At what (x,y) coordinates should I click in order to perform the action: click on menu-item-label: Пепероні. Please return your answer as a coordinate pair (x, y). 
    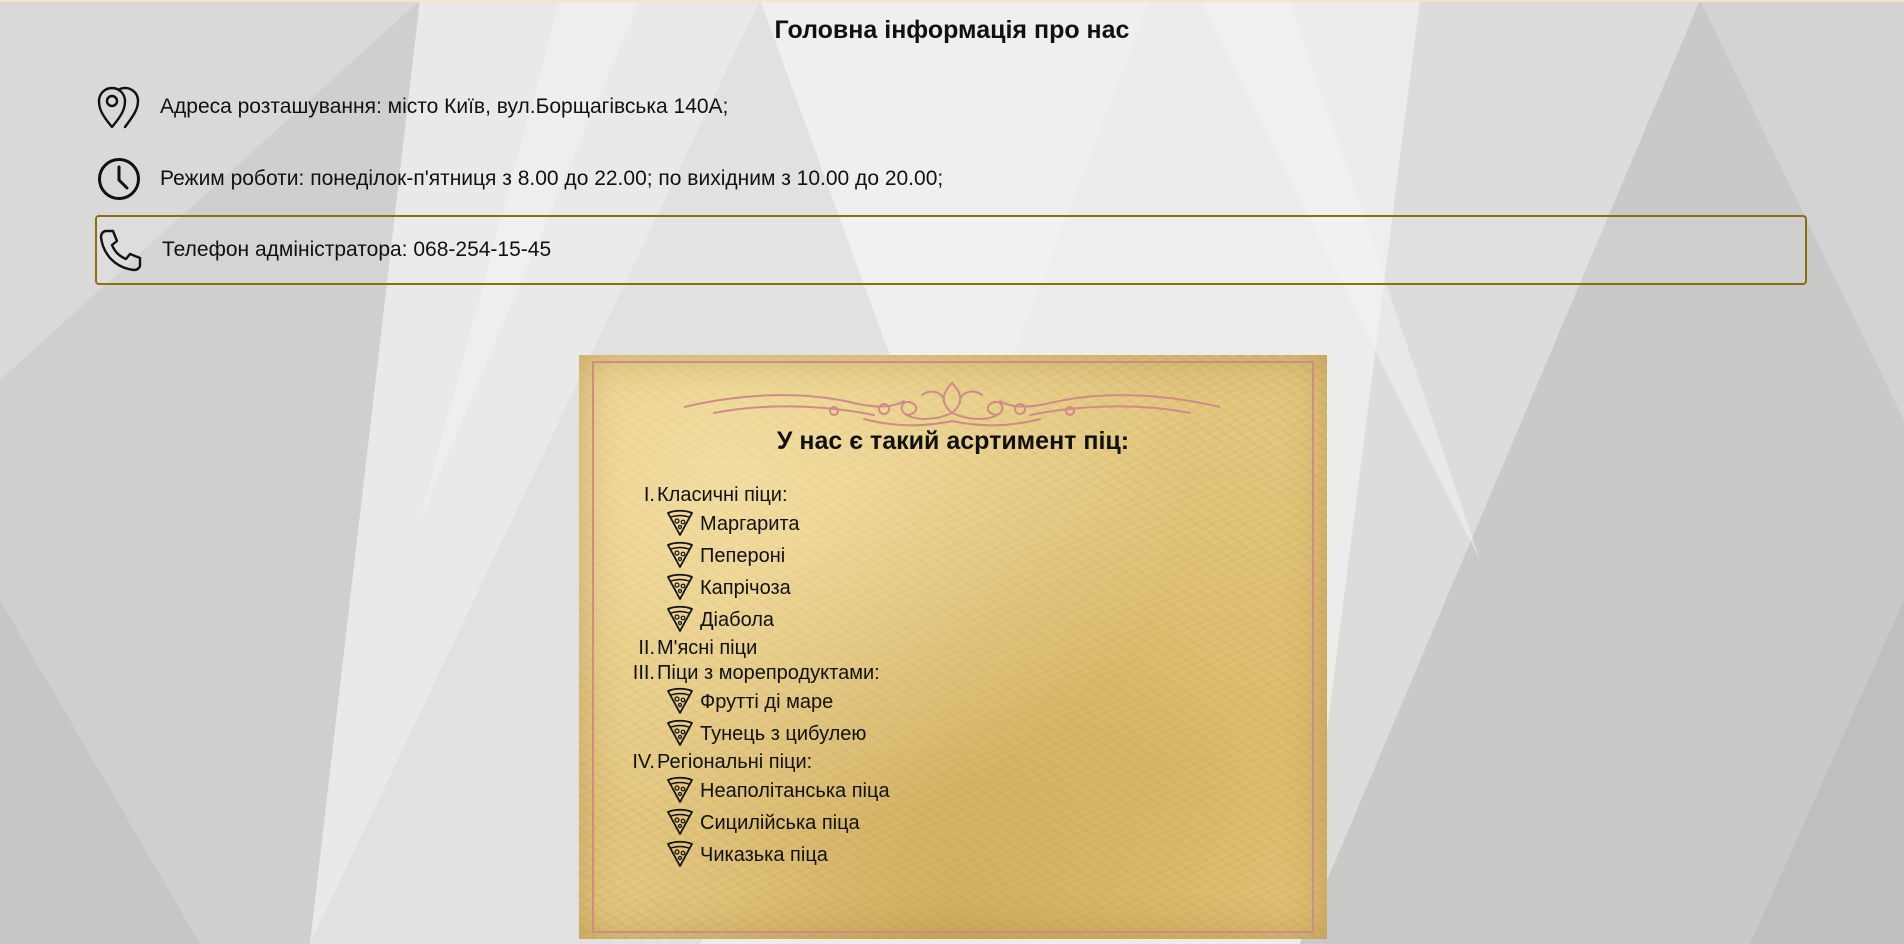
    Looking at the image, I should click on (743, 556).